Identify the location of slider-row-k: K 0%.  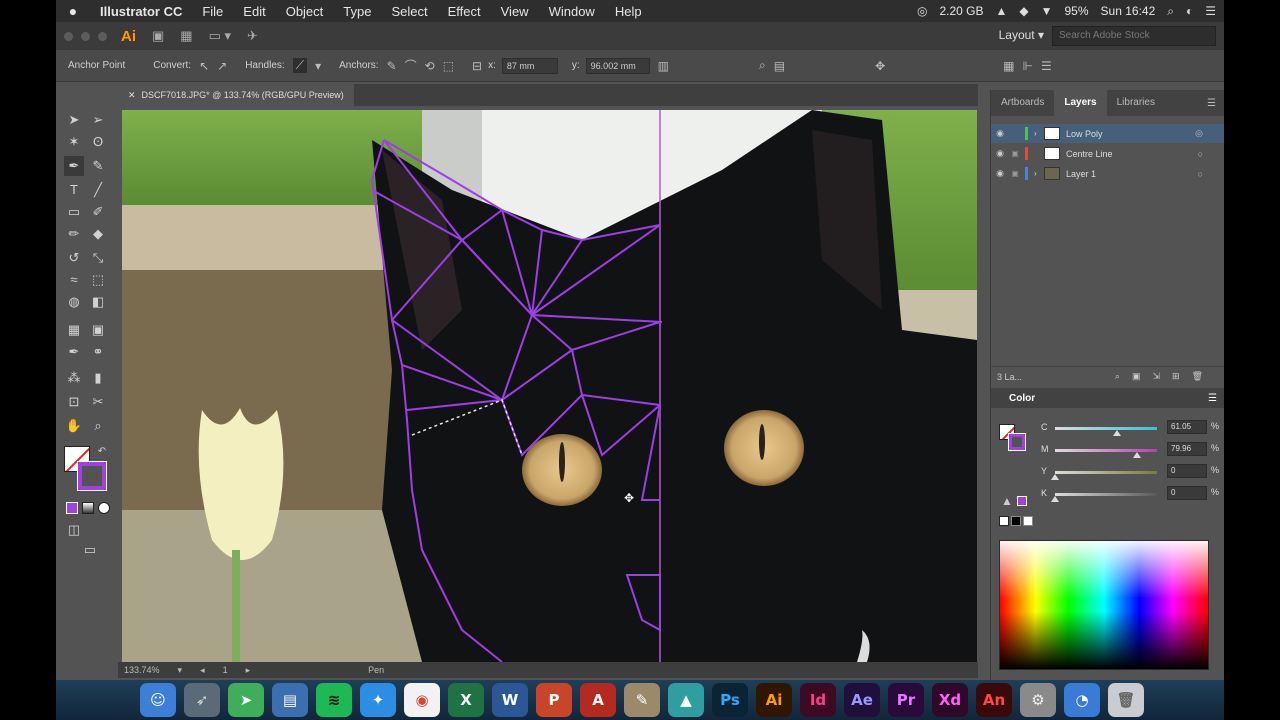
(1131, 494).